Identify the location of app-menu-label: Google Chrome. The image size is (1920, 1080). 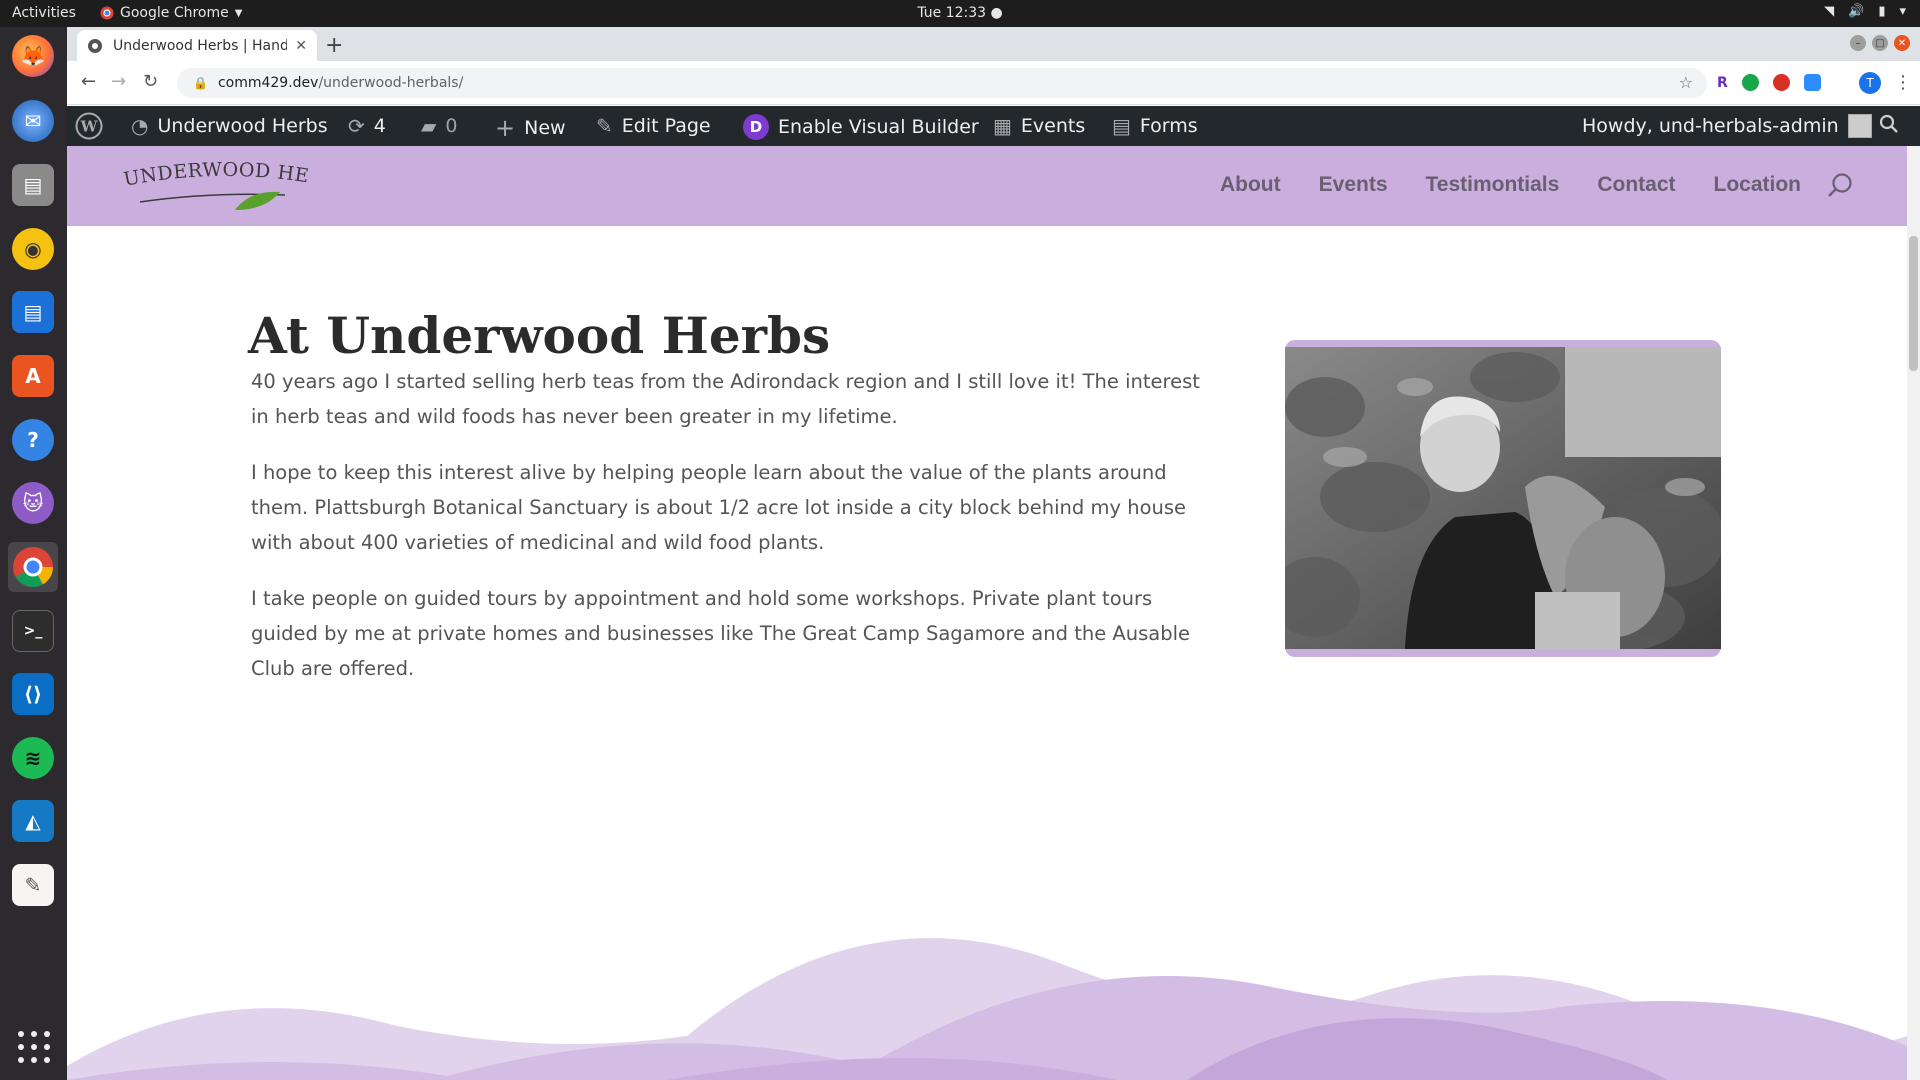
(174, 13).